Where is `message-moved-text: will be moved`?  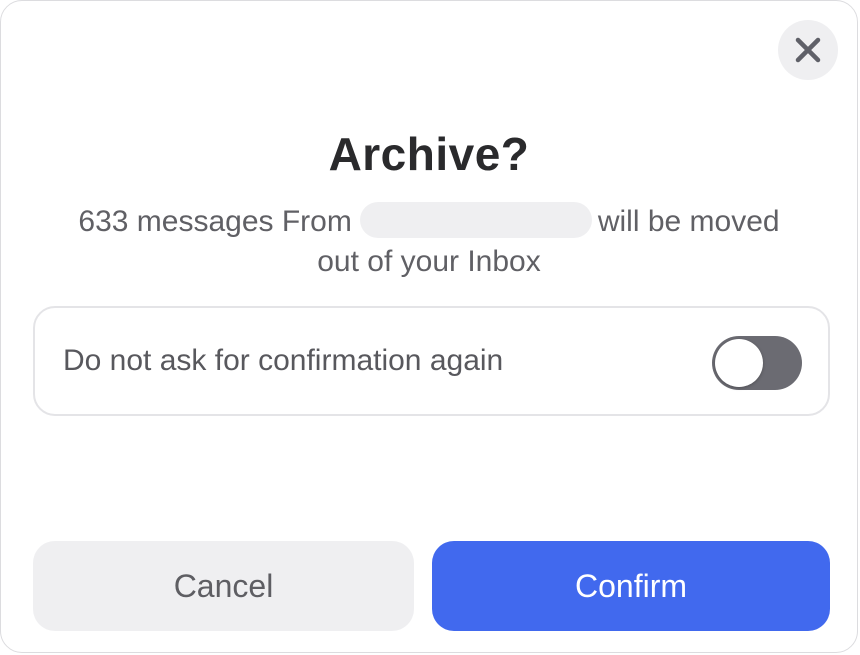
message-moved-text: will be moved is located at coordinates (688, 221).